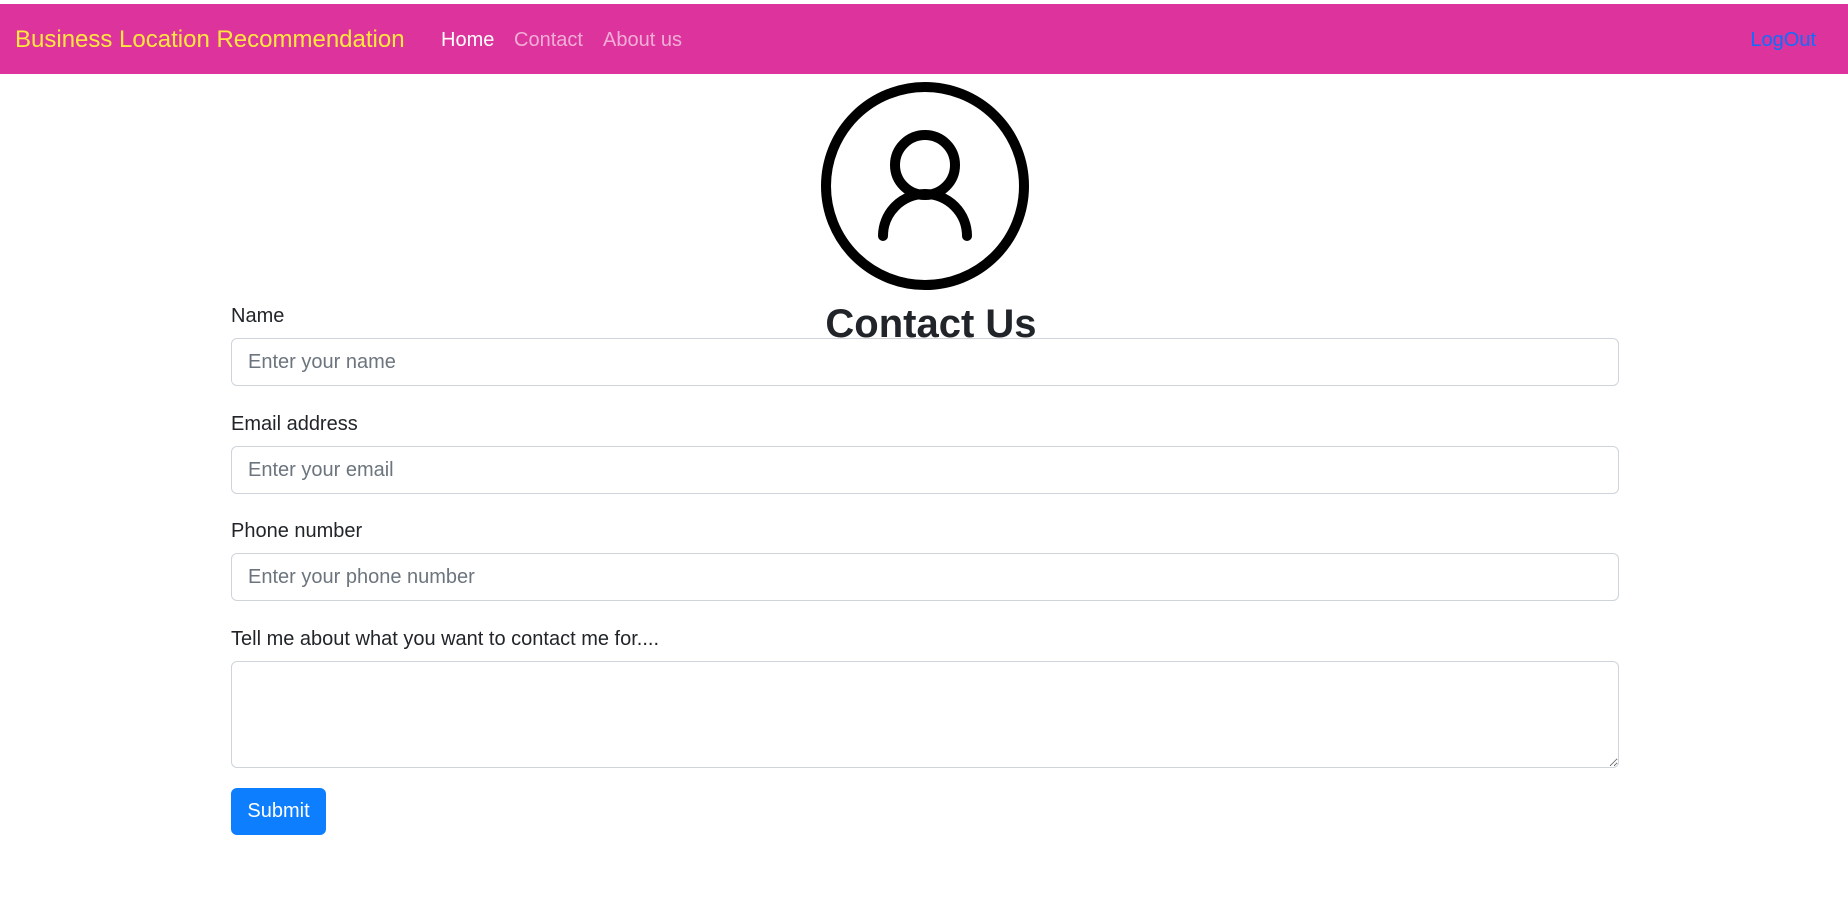  What do you see at coordinates (297, 531) in the screenshot?
I see `phone-label: Phone number` at bounding box center [297, 531].